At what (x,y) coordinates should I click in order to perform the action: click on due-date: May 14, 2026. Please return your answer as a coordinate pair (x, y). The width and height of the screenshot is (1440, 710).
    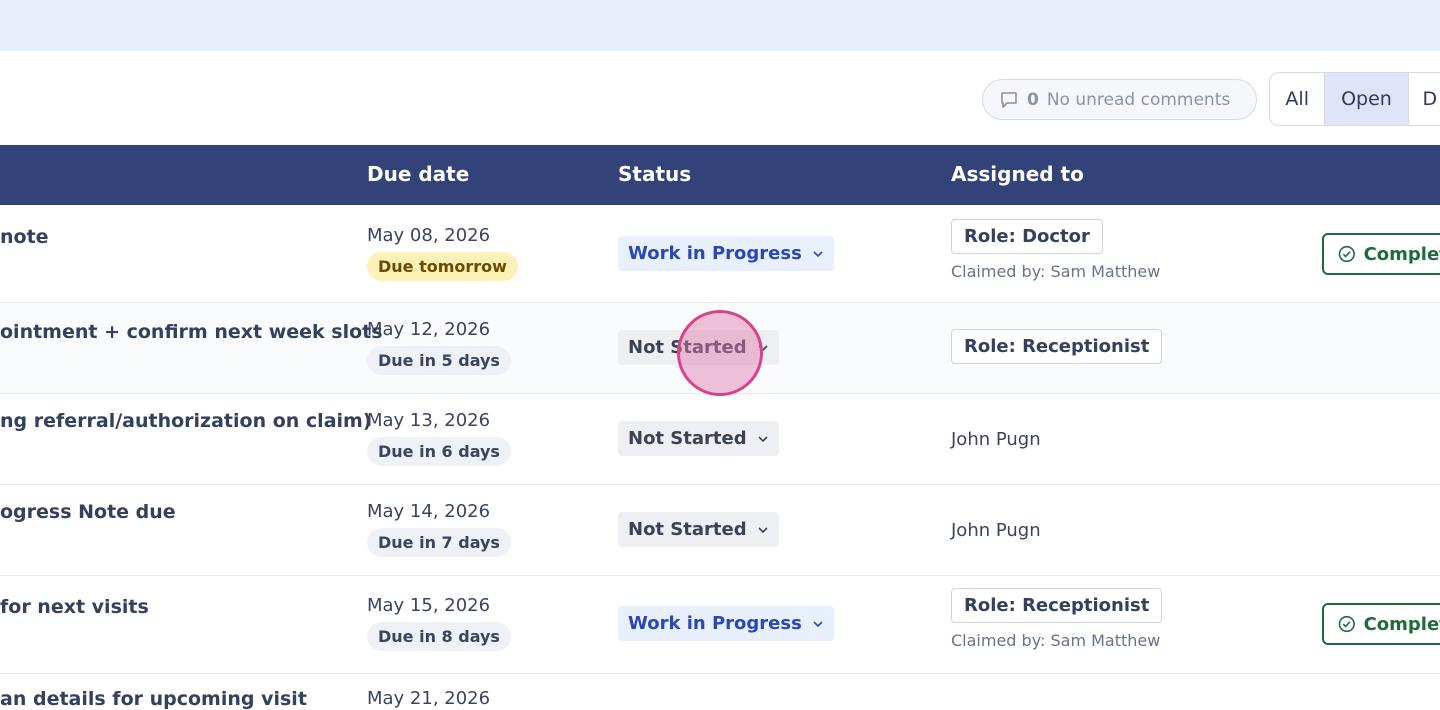
    Looking at the image, I should click on (439, 511).